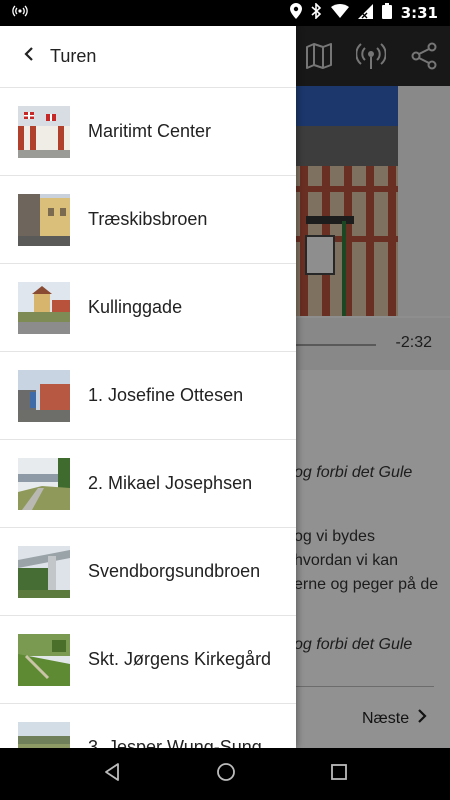 The width and height of the screenshot is (450, 800). What do you see at coordinates (225, 13) in the screenshot?
I see `status-bar: 3:31` at bounding box center [225, 13].